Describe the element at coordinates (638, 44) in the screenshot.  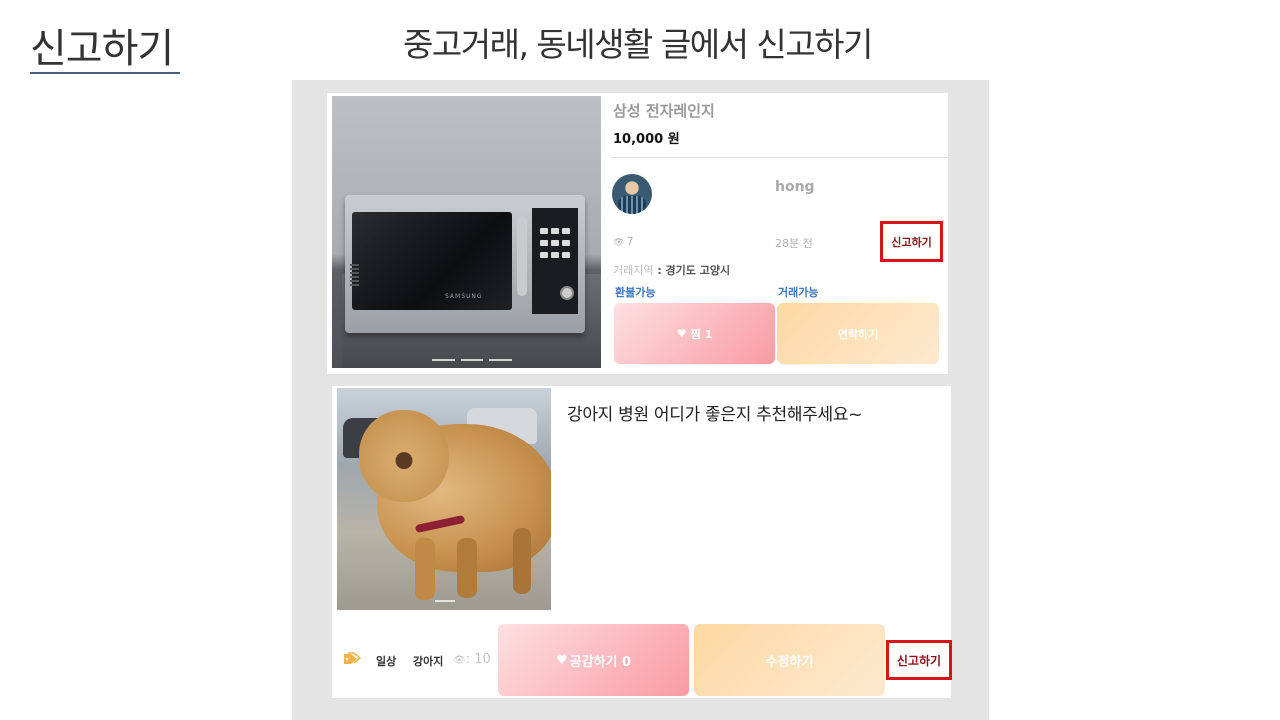
I see `slide-subtitle: 중고거래, 동네생활 글에서 신고하기` at that location.